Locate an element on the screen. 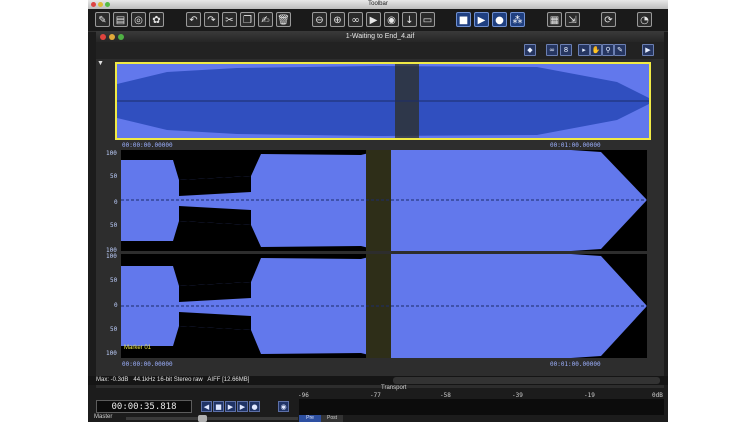 Image resolution: width=750 pixels, height=422 pixels. pre-button: Pre is located at coordinates (310, 418).